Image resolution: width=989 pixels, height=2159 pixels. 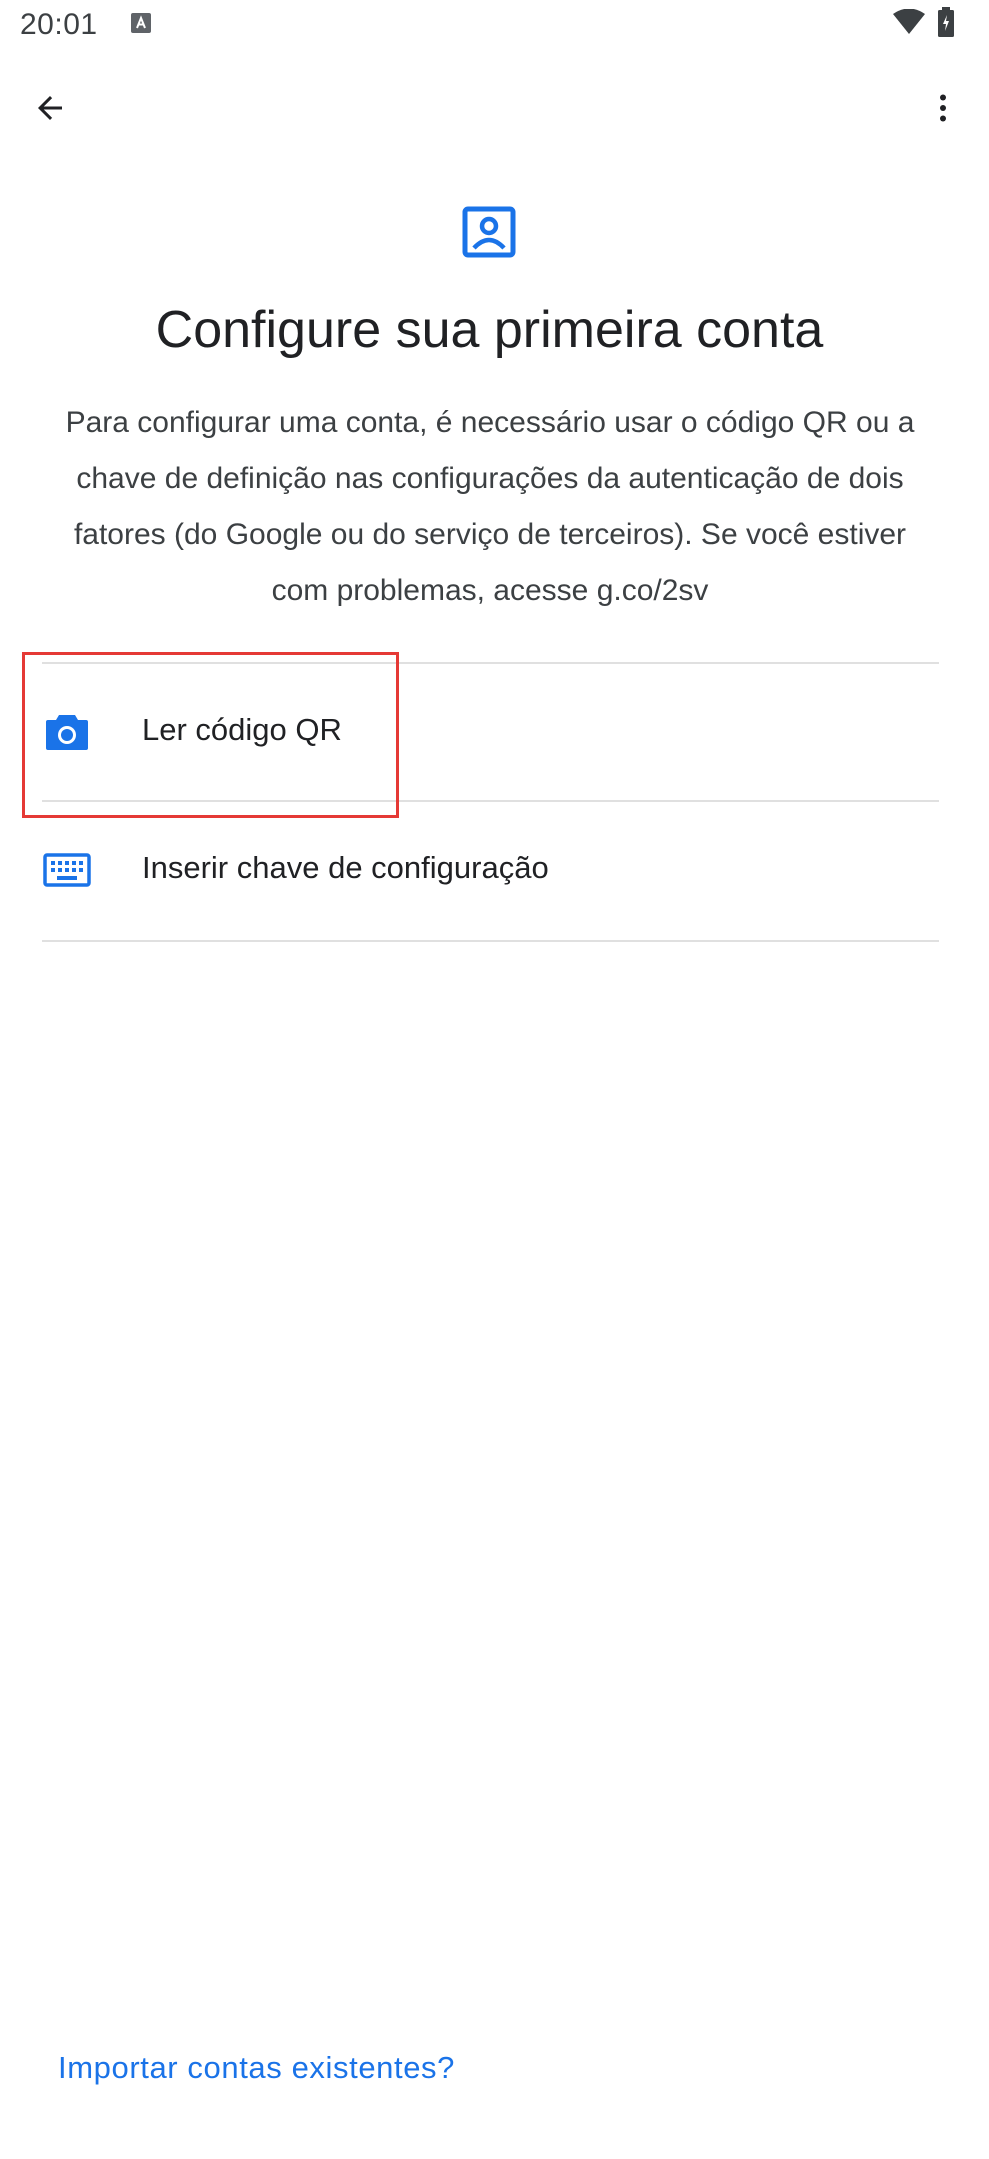 What do you see at coordinates (494, 25) in the screenshot?
I see `status-bar: 20:01` at bounding box center [494, 25].